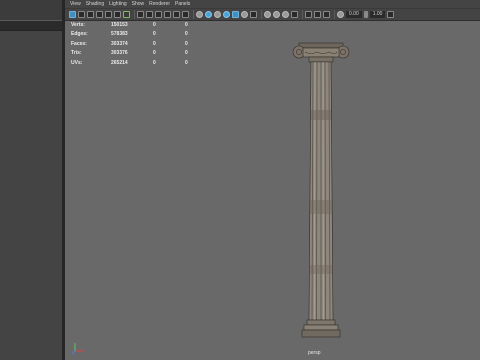 This screenshot has height=360, width=480. I want to click on left-panel-header, so click(31, 10).